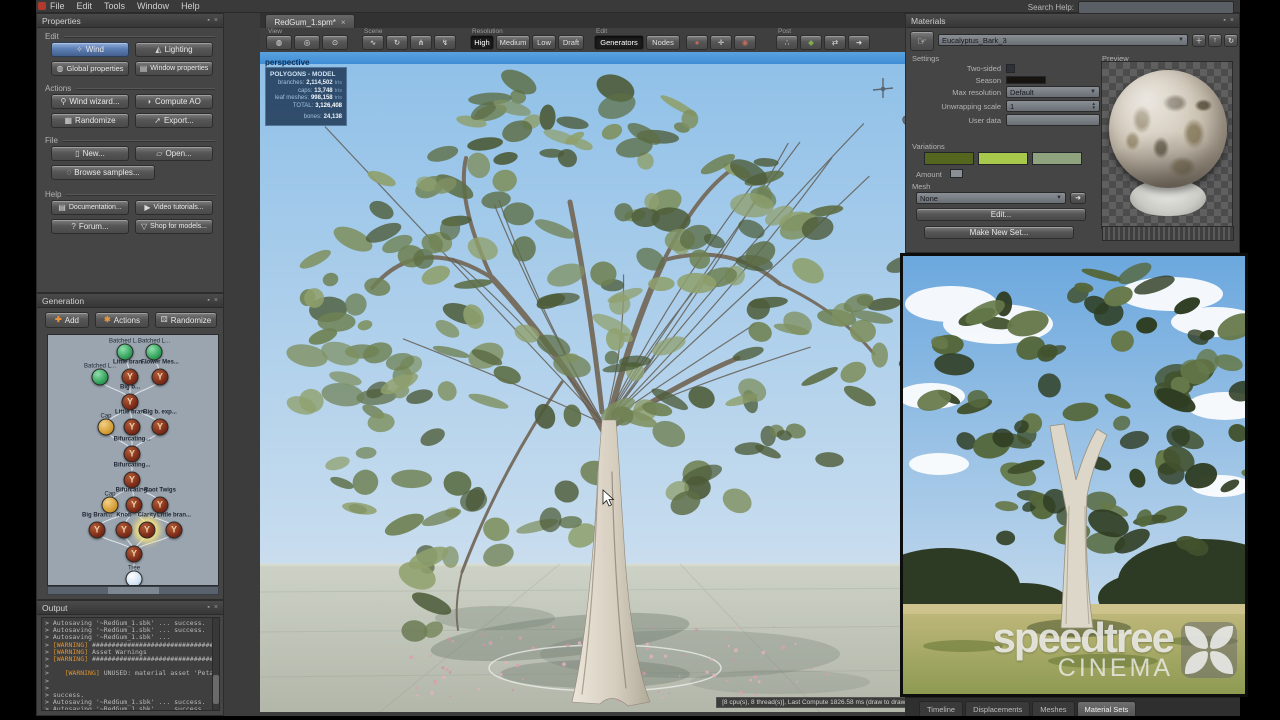 Image resolution: width=1280 pixels, height=720 pixels. What do you see at coordinates (1168, 233) in the screenshot?
I see `set-strip` at bounding box center [1168, 233].